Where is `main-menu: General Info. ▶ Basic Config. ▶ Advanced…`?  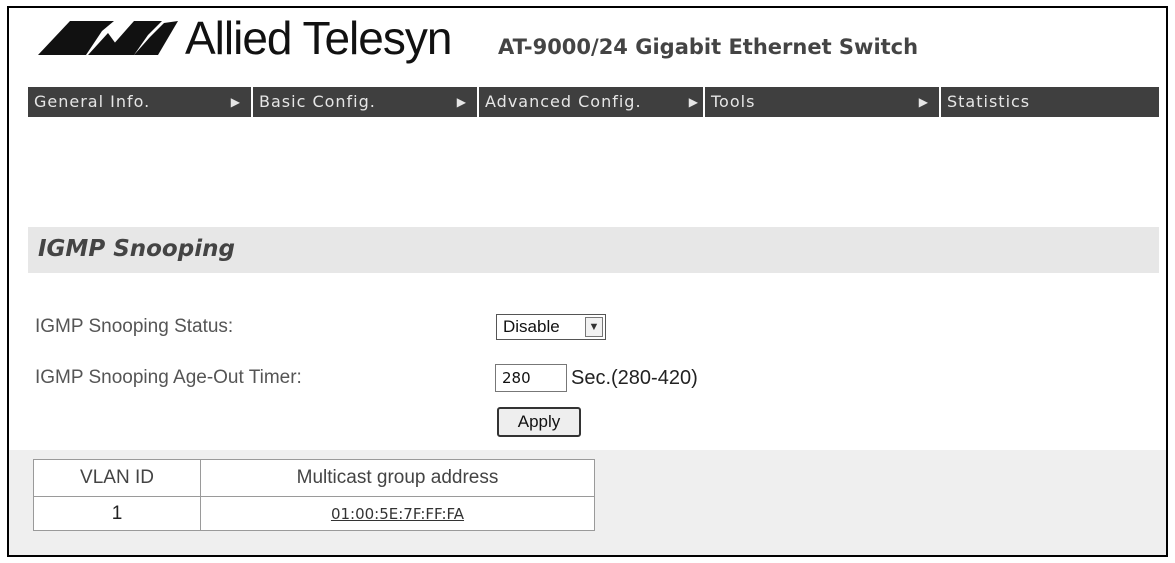
main-menu: General Info. ▶ Basic Config. ▶ Advanced… is located at coordinates (593, 102).